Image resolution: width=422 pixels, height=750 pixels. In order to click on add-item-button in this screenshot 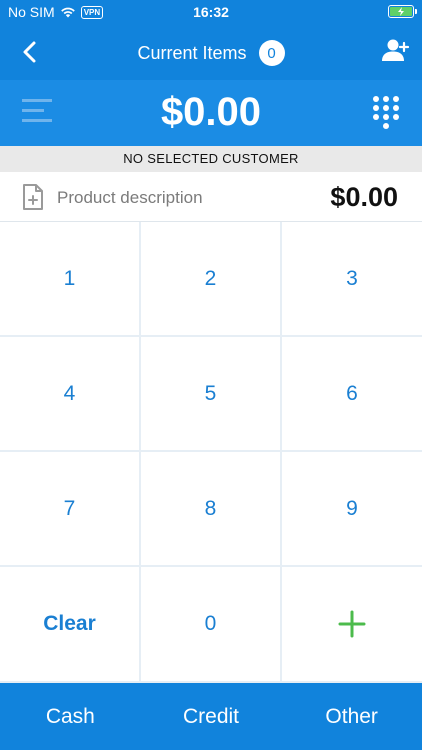, I will do `click(352, 625)`.